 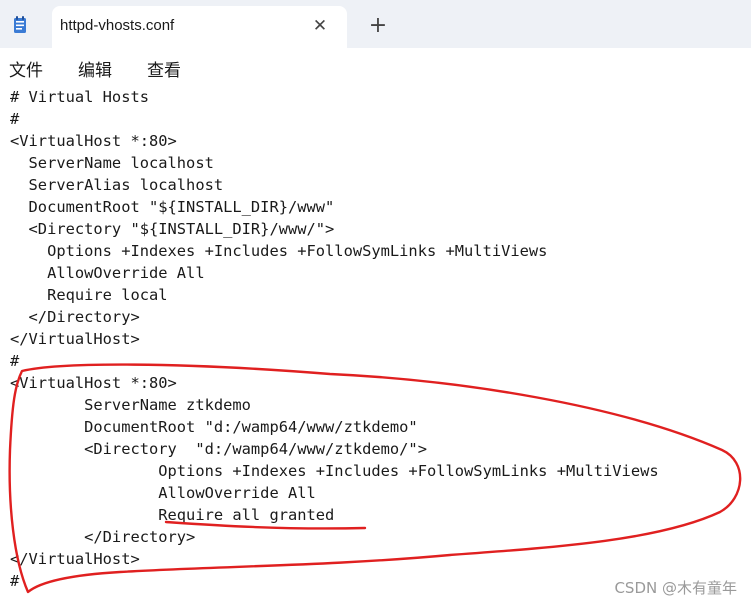 What do you see at coordinates (320, 26) in the screenshot?
I see `close-tab-icon: ✕` at bounding box center [320, 26].